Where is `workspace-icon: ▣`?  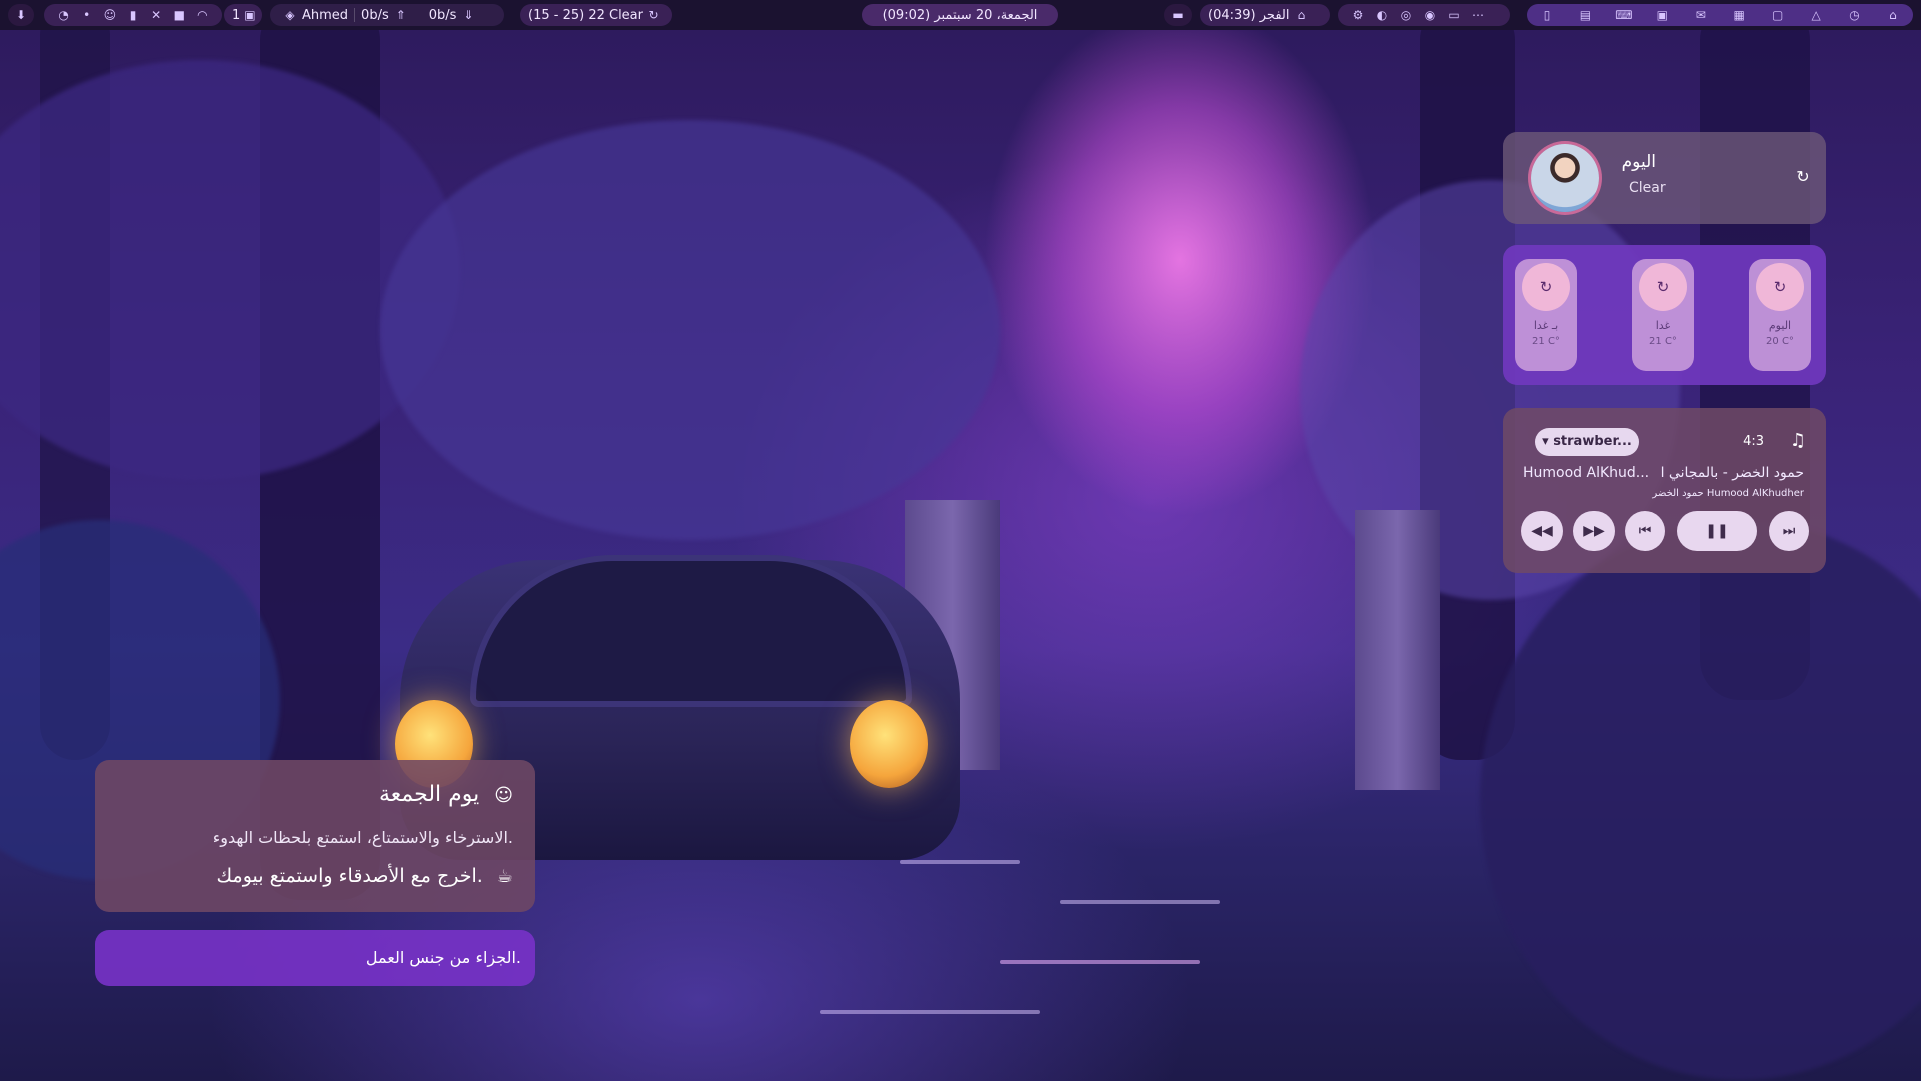 workspace-icon: ▣ is located at coordinates (250, 15).